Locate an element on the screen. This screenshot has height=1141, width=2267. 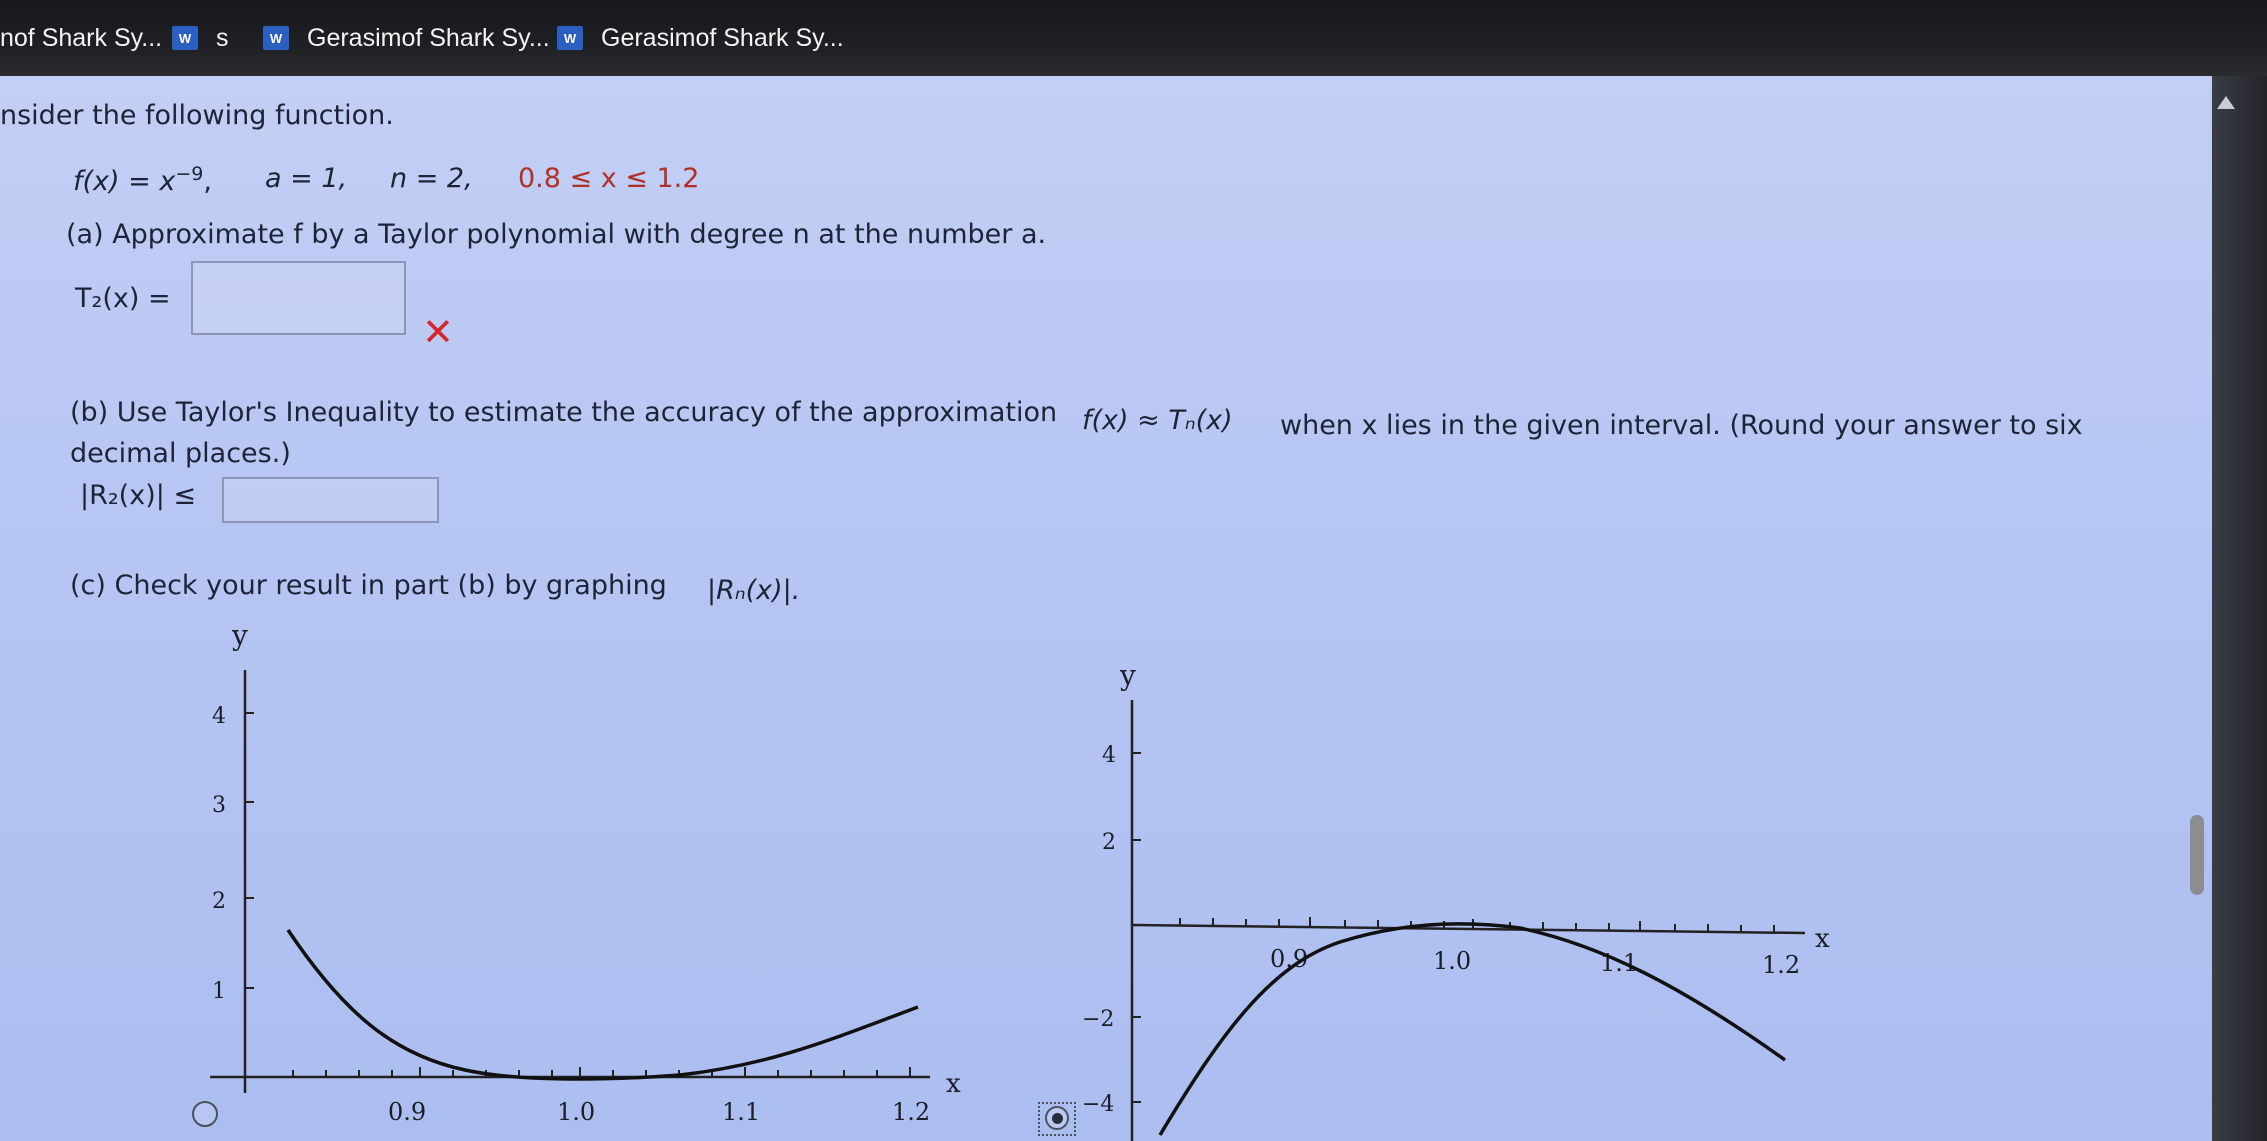
part-b-label: |R₂(x)| ≤ is located at coordinates (138, 495).